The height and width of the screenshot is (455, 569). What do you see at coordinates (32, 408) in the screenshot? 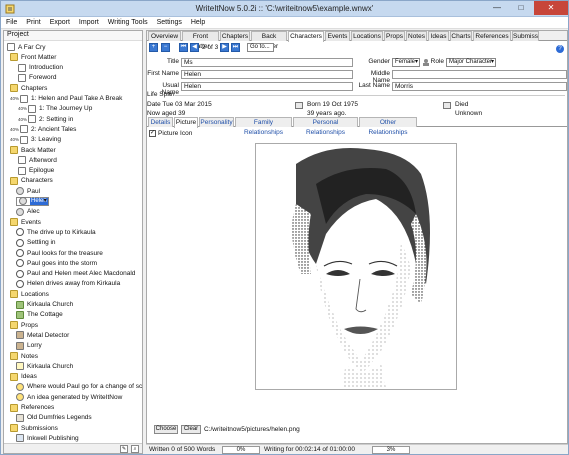
I see `tree-item: References` at bounding box center [32, 408].